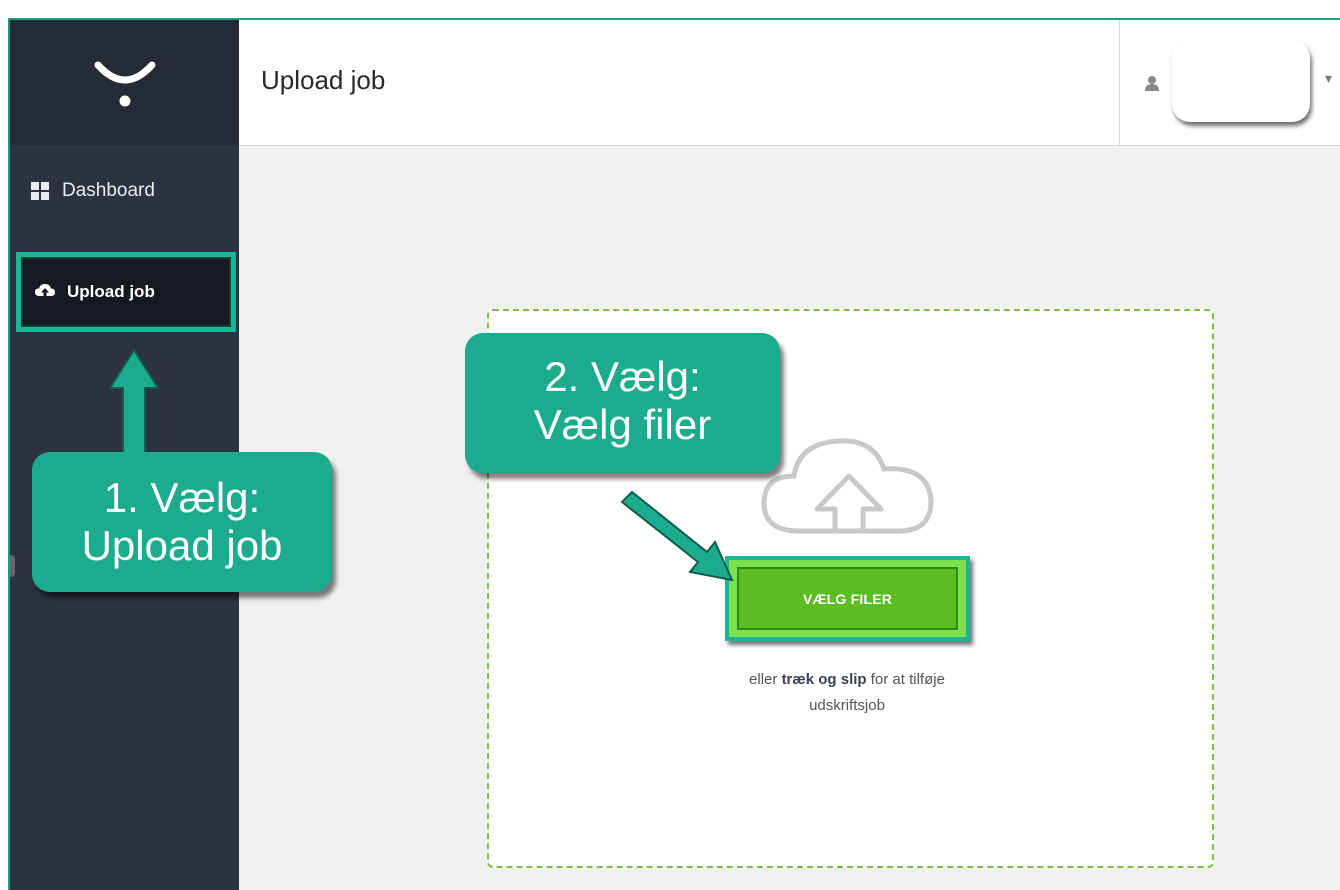 The width and height of the screenshot is (1340, 890). What do you see at coordinates (1152, 85) in the screenshot?
I see `user-icon` at bounding box center [1152, 85].